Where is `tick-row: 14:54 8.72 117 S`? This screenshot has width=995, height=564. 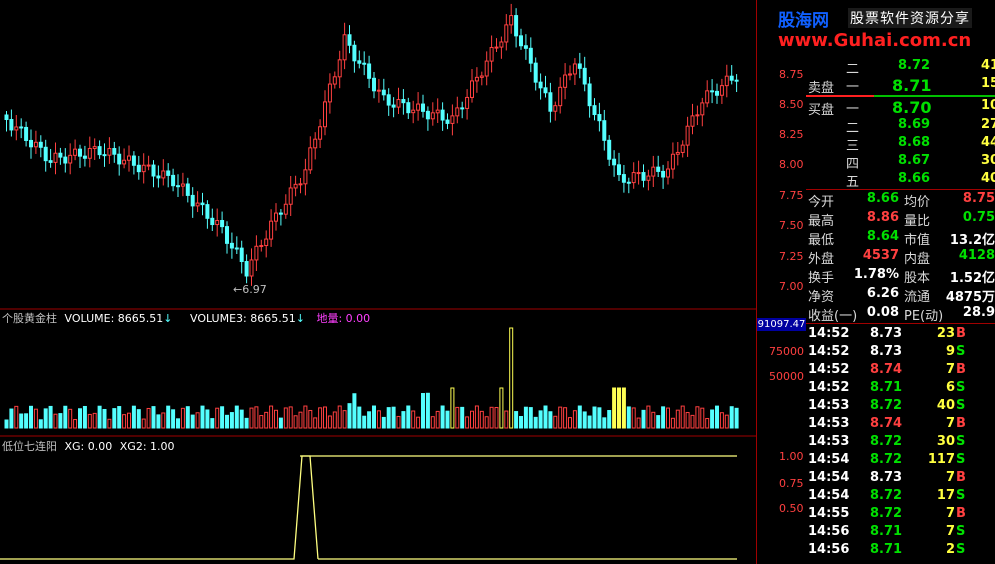
tick-row: 14:54 8.72 117 S is located at coordinates (900, 461).